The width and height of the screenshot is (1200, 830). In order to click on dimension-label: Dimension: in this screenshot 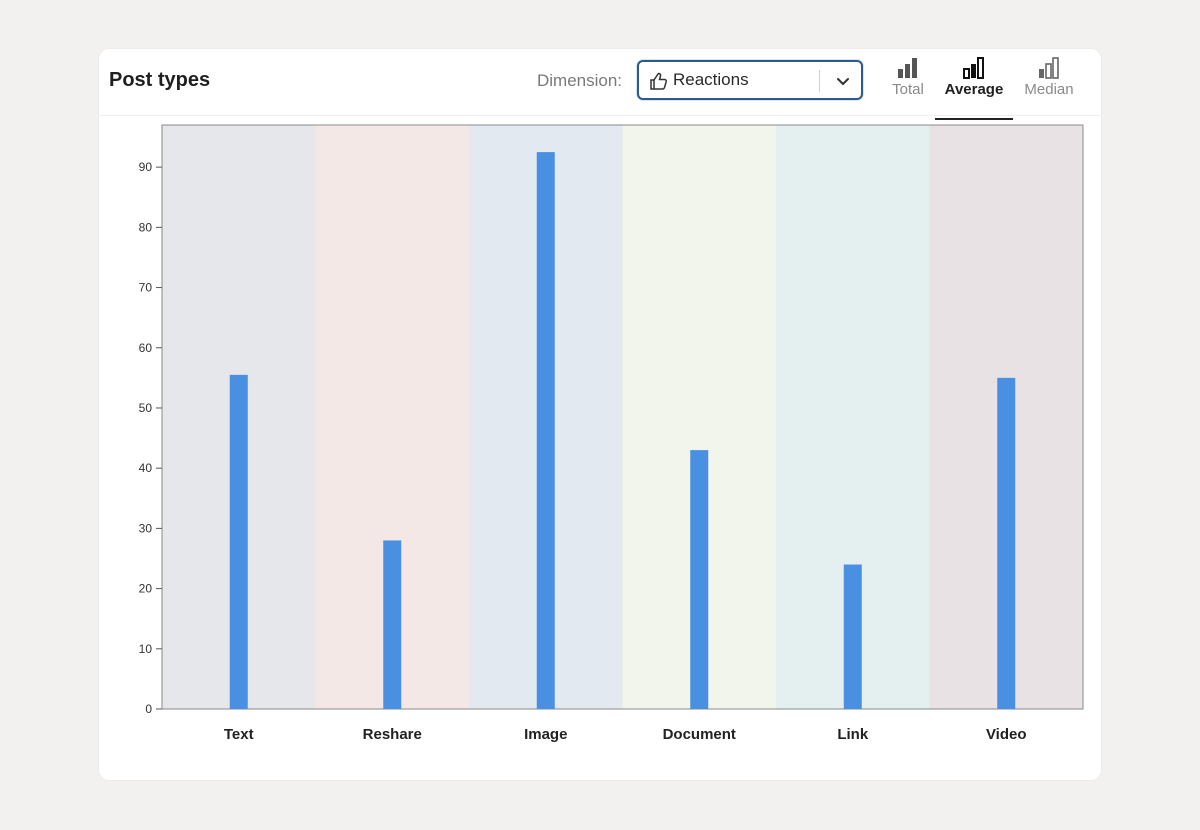, I will do `click(580, 80)`.